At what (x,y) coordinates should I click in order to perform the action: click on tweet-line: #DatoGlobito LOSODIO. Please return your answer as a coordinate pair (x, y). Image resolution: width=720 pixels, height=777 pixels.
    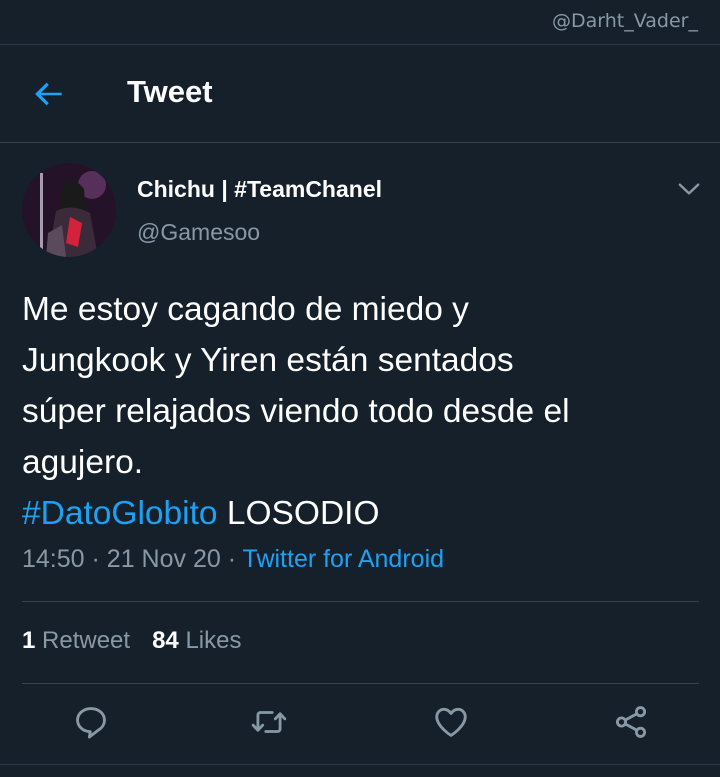
    Looking at the image, I should click on (362, 513).